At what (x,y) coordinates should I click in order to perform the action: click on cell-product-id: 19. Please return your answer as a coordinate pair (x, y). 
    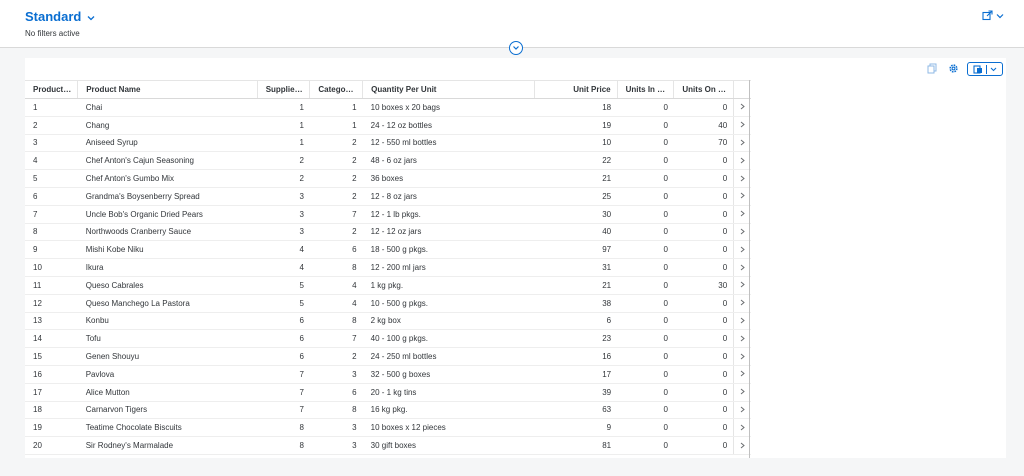
    Looking at the image, I should click on (51, 428).